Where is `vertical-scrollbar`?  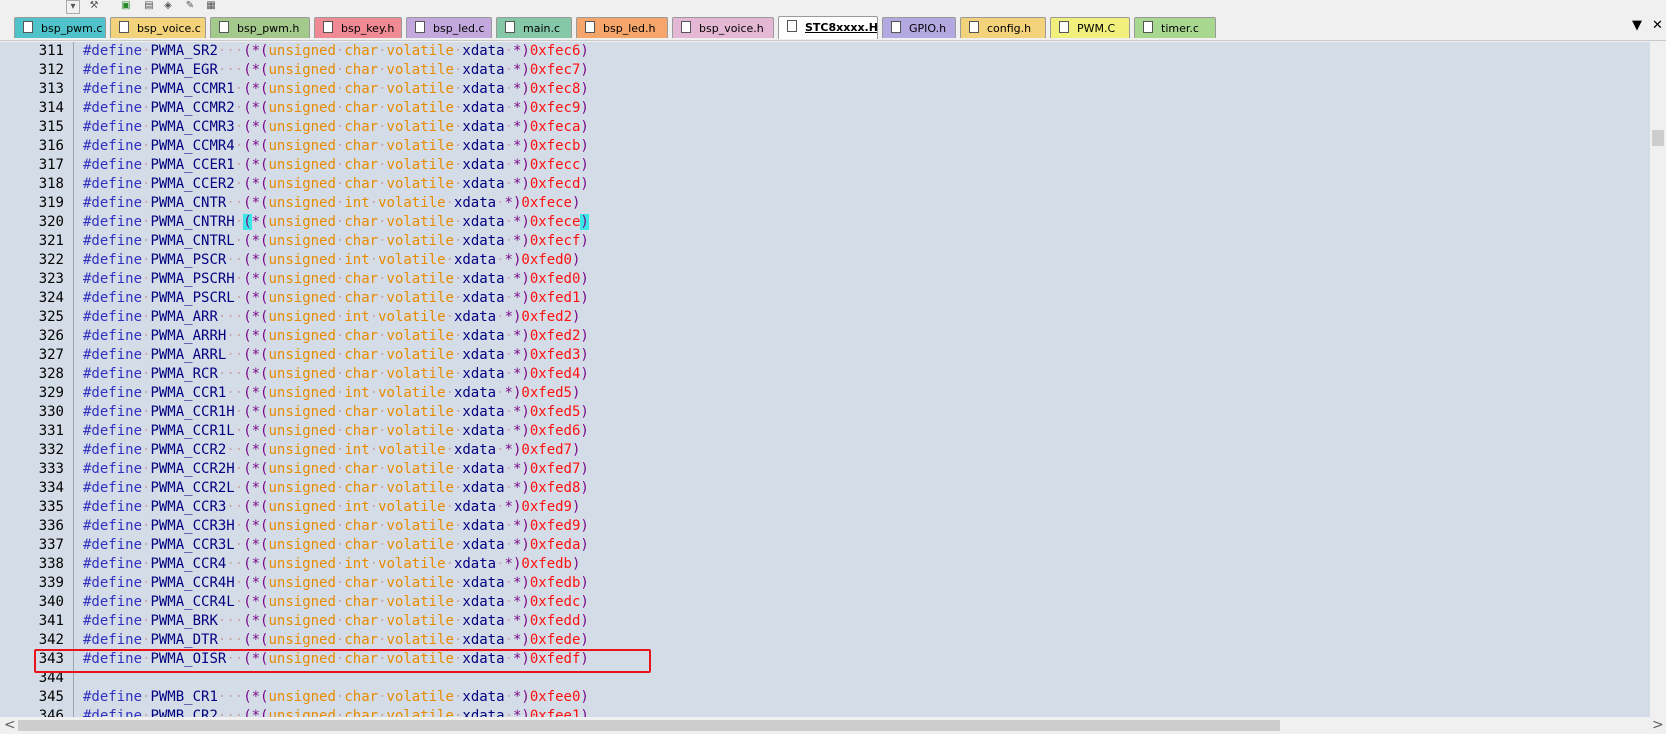
vertical-scrollbar is located at coordinates (1658, 379).